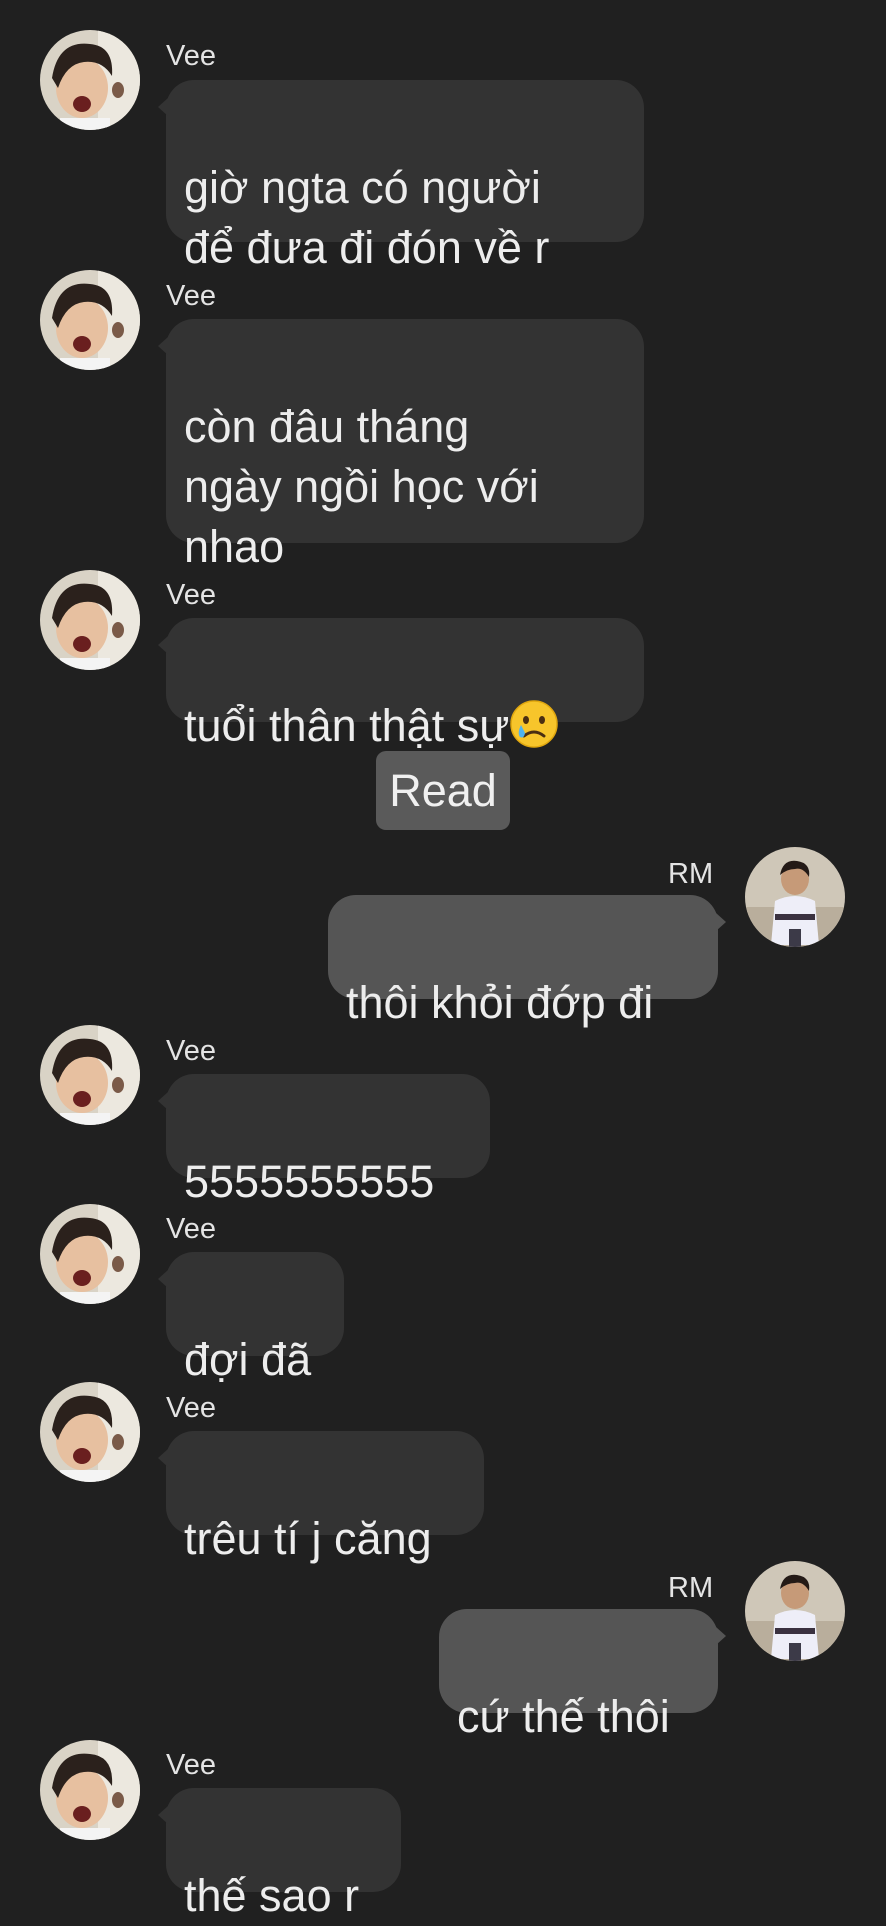 This screenshot has height=1926, width=886. Describe the element at coordinates (321, 1497) in the screenshot. I see `message-bubble: trêu tí j căng` at that location.